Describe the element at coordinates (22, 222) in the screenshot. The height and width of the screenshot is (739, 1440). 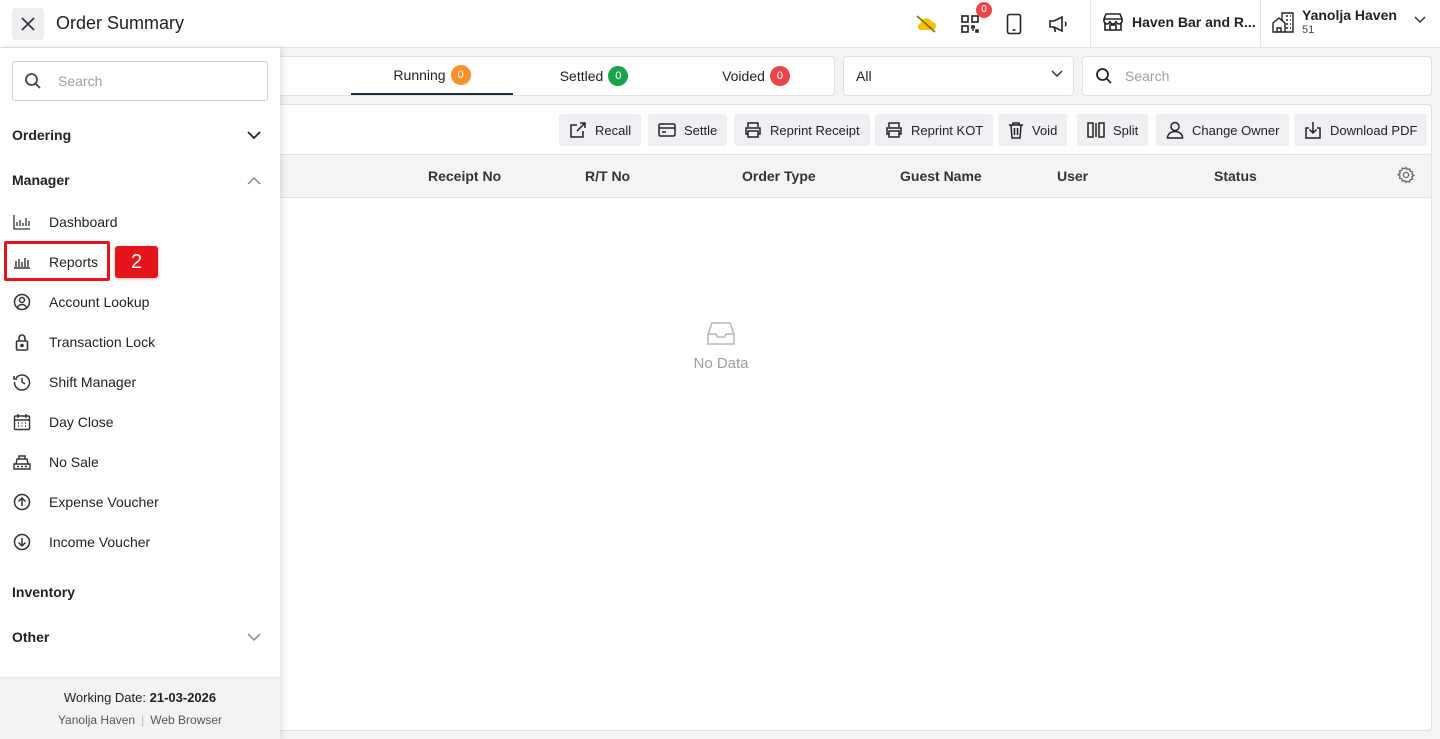
I see `dashboard-chart-icon` at that location.